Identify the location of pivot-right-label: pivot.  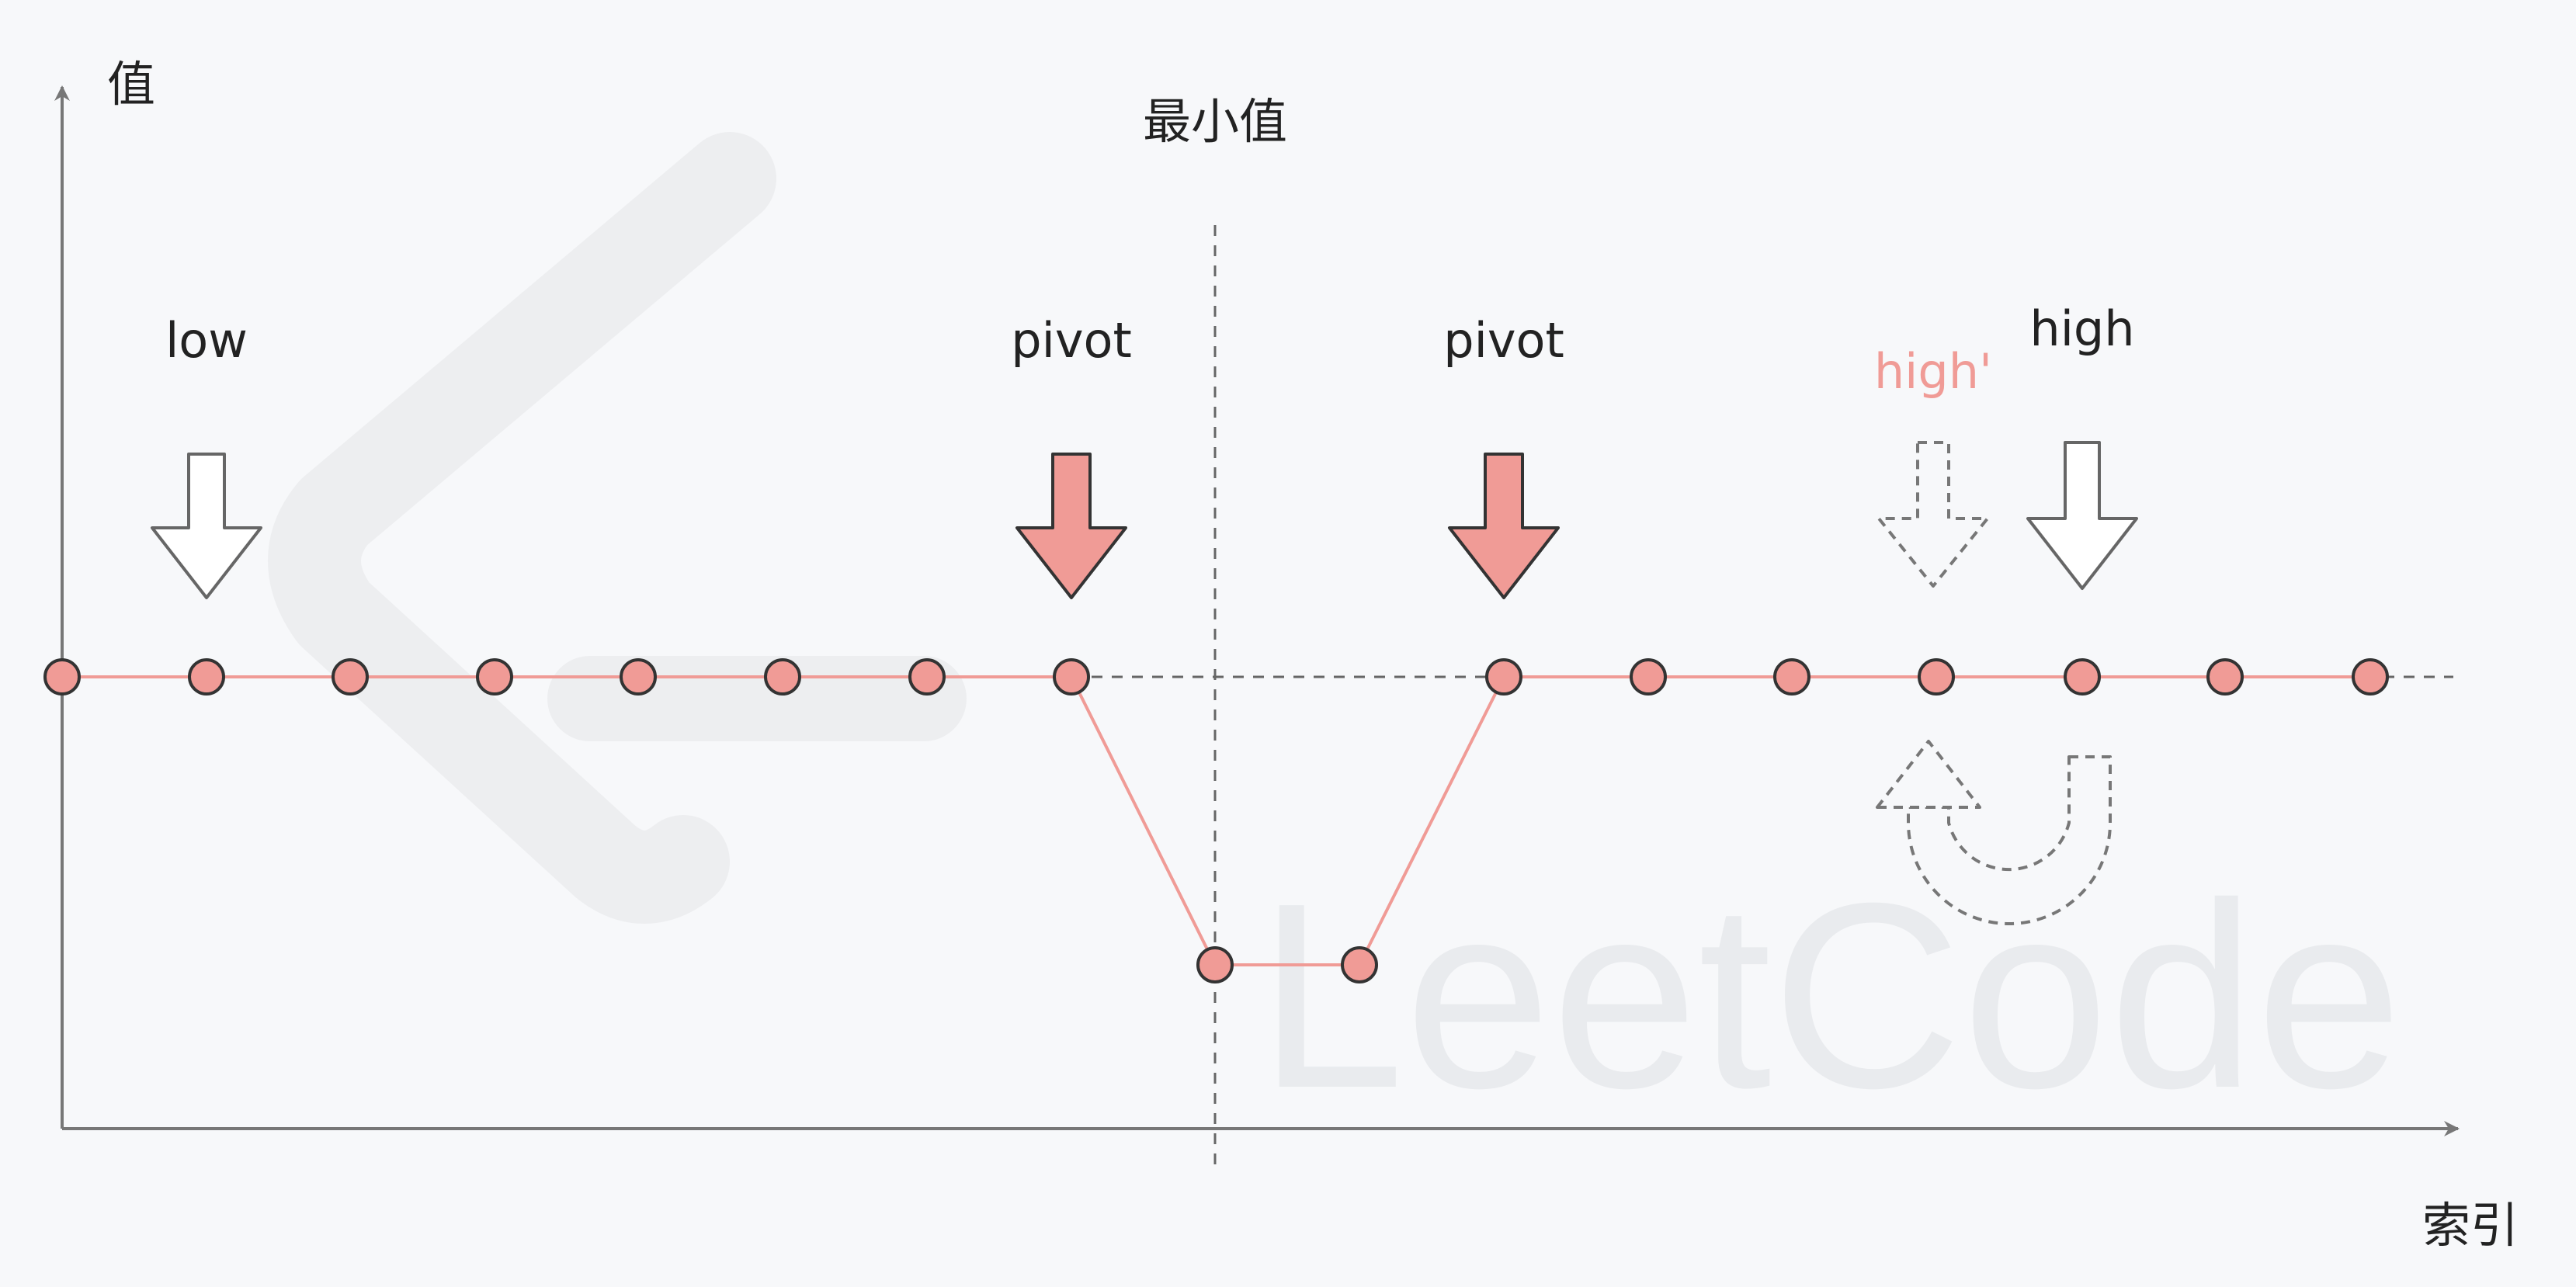
(1503, 340).